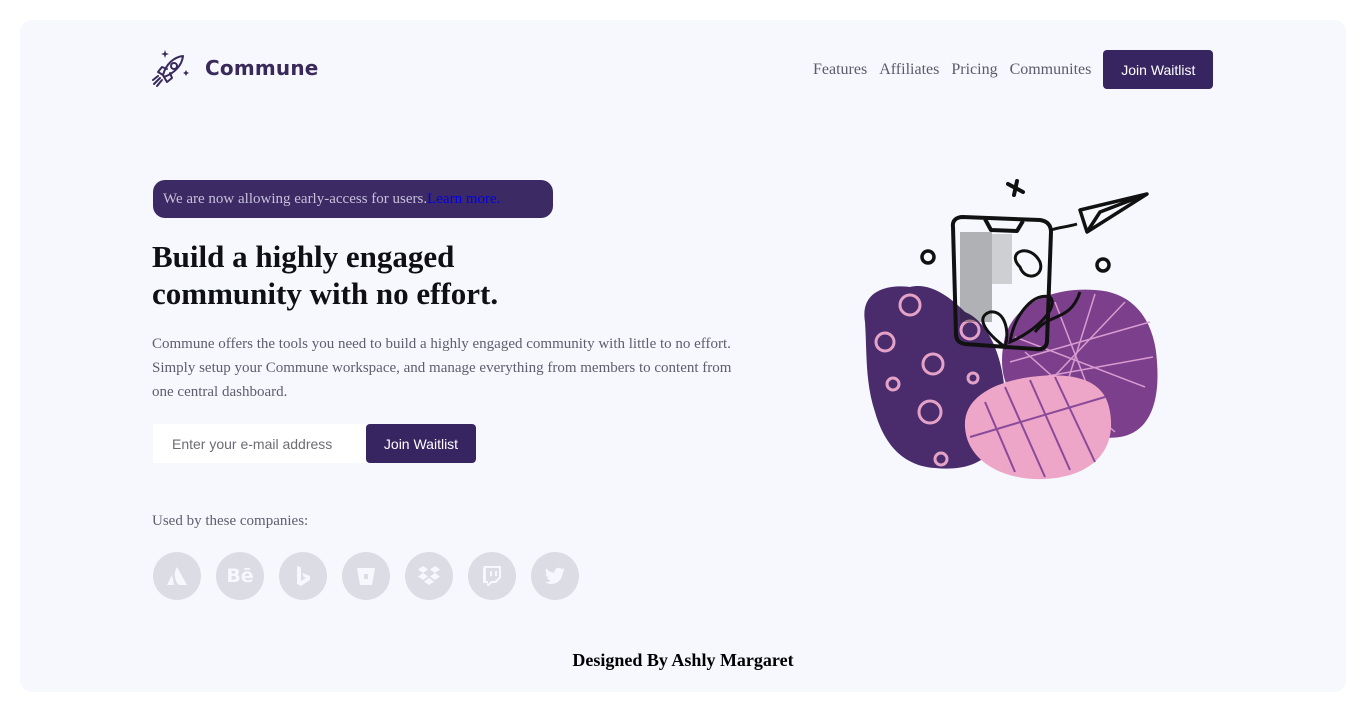 Image resolution: width=1366 pixels, height=712 pixels. Describe the element at coordinates (492, 576) in the screenshot. I see `twitch-icon` at that location.